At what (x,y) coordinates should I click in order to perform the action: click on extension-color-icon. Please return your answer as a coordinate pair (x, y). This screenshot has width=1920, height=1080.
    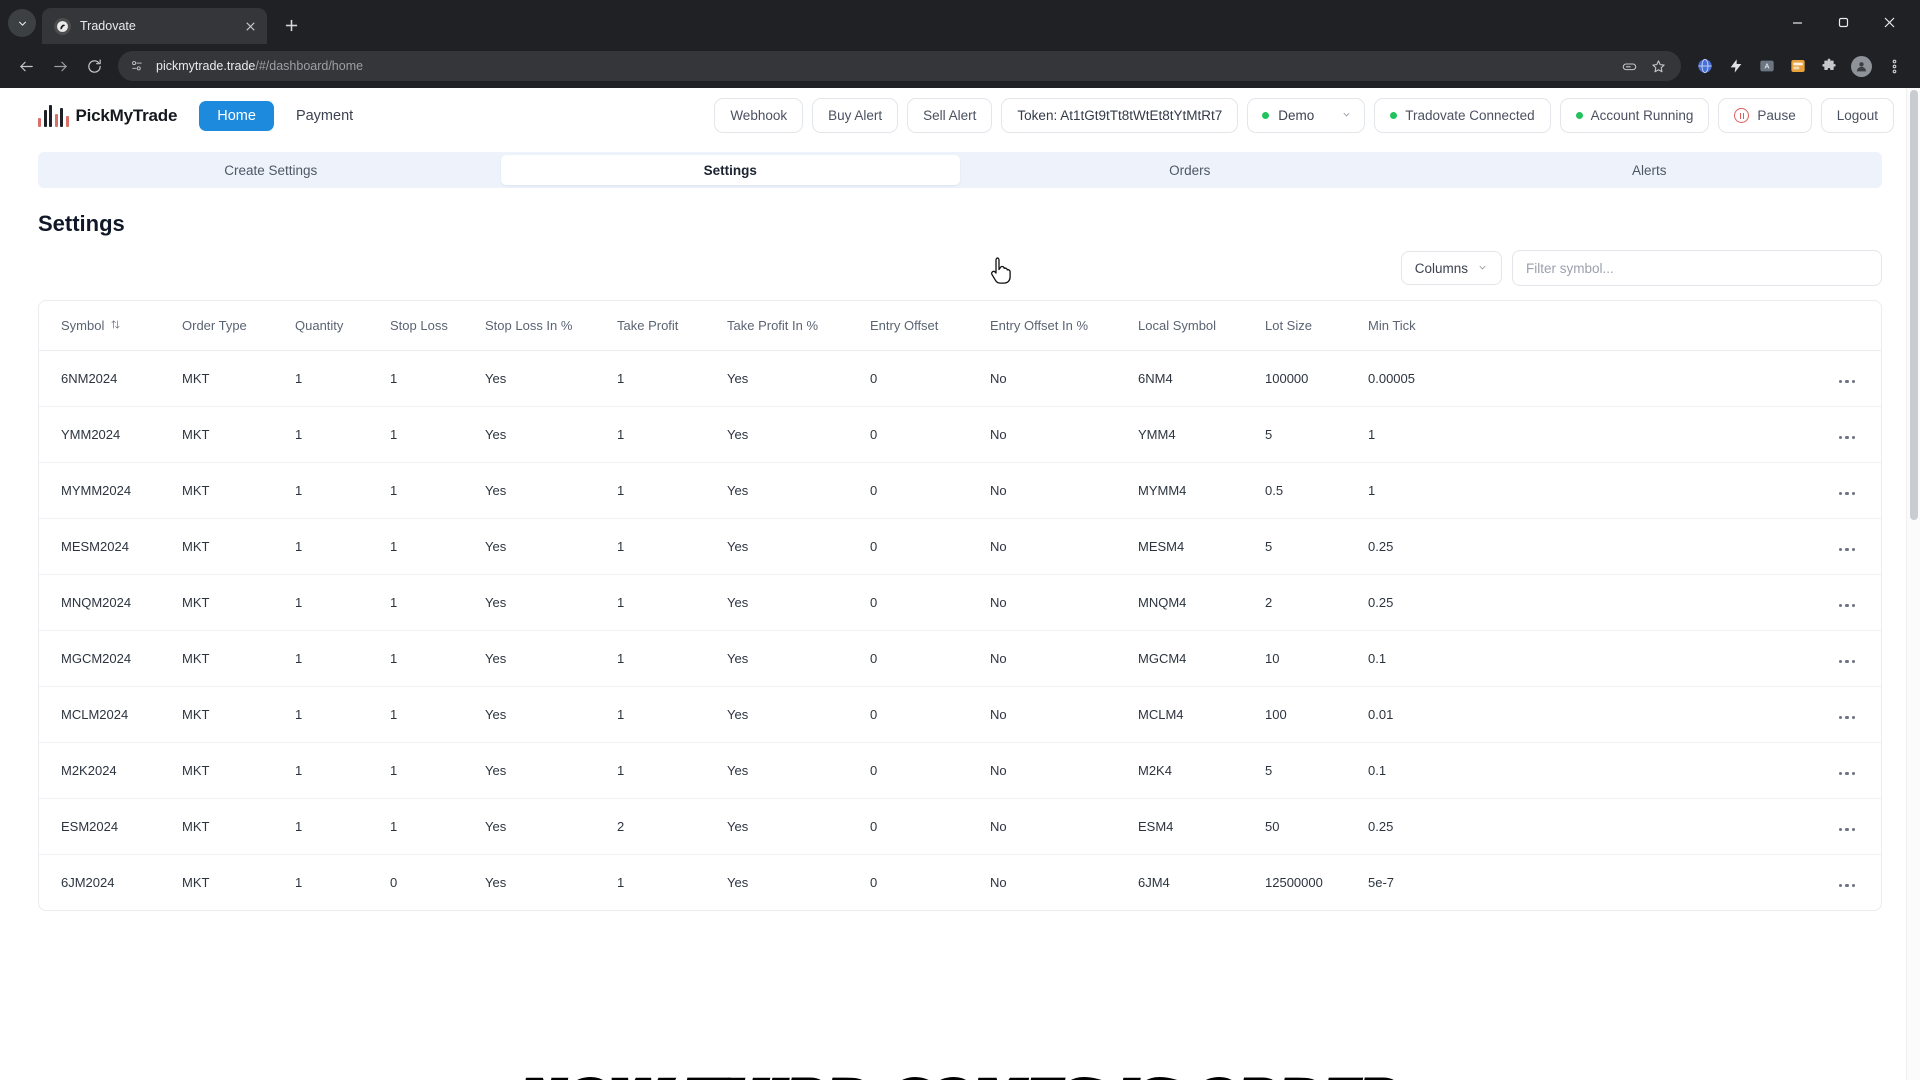
    Looking at the image, I should click on (1798, 66).